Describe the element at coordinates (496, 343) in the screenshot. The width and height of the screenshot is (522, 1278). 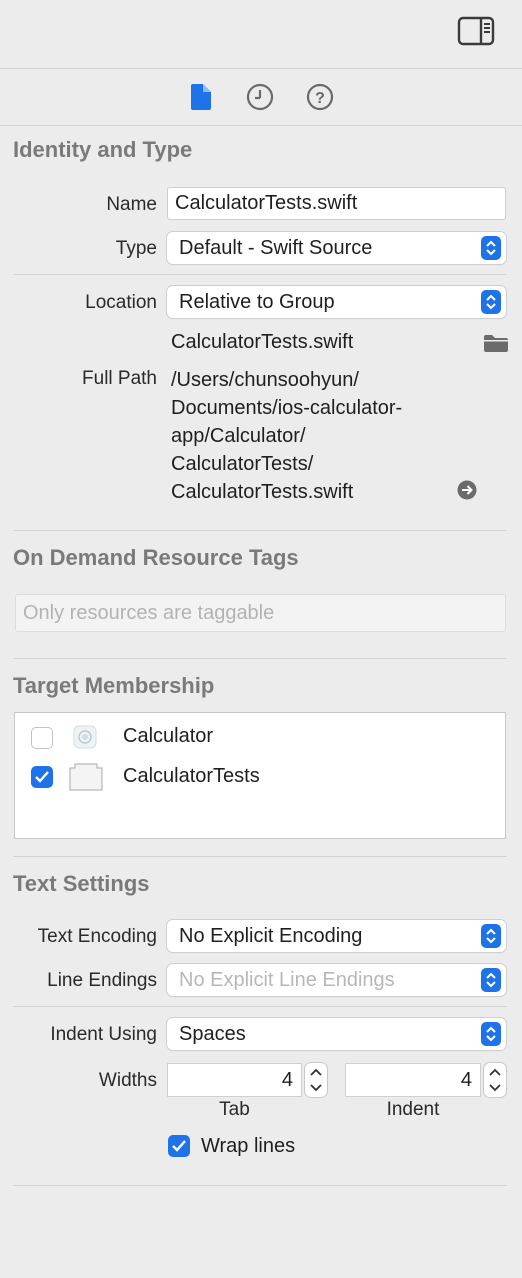
I see `folder-icon` at that location.